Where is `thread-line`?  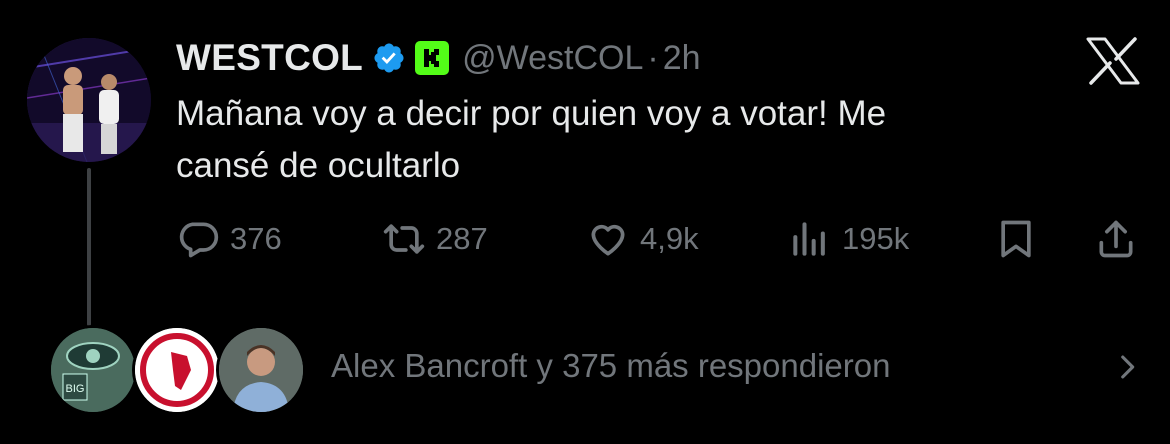 thread-line is located at coordinates (89, 247).